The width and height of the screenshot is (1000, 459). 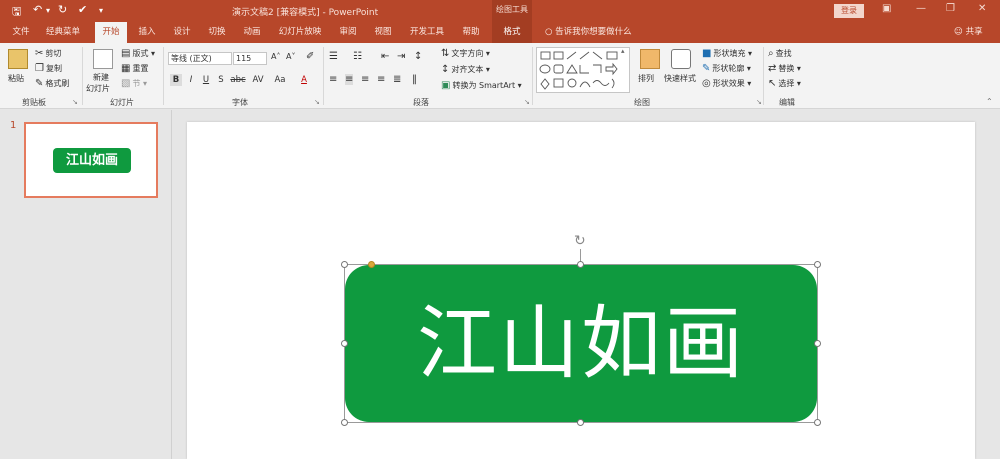 What do you see at coordinates (176, 80) in the screenshot?
I see `bold-button: B` at bounding box center [176, 80].